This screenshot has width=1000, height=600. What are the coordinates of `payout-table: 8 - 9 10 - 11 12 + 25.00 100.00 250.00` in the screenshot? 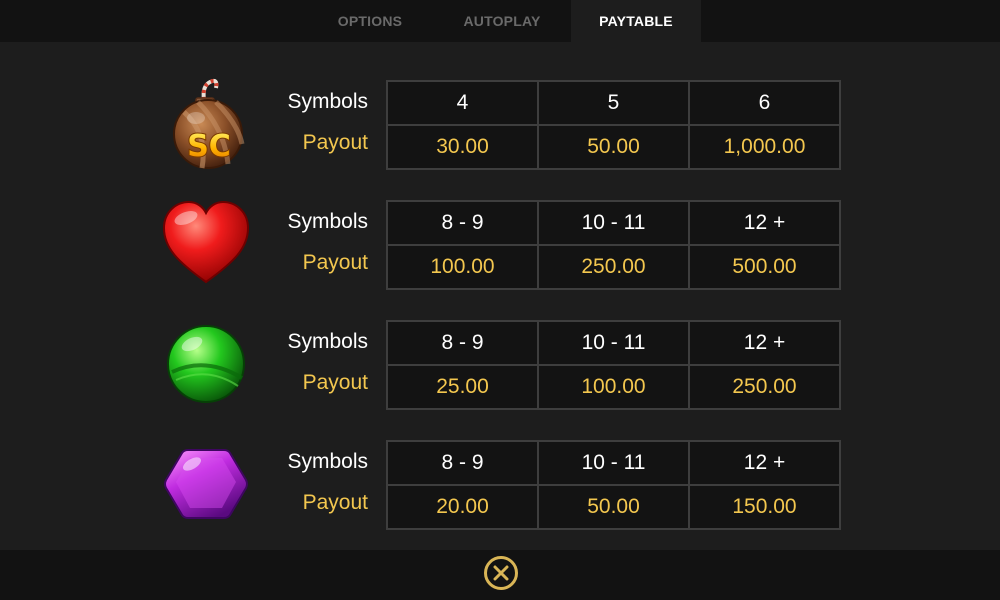 It's located at (613, 365).